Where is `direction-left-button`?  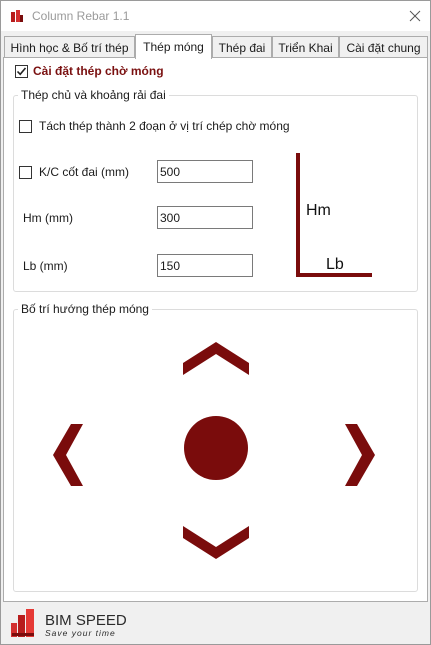 direction-left-button is located at coordinates (68, 455).